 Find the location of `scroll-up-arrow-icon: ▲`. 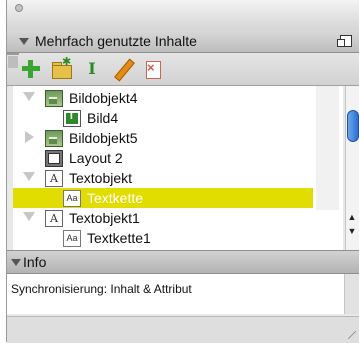

scroll-up-arrow-icon: ▲ is located at coordinates (352, 217).